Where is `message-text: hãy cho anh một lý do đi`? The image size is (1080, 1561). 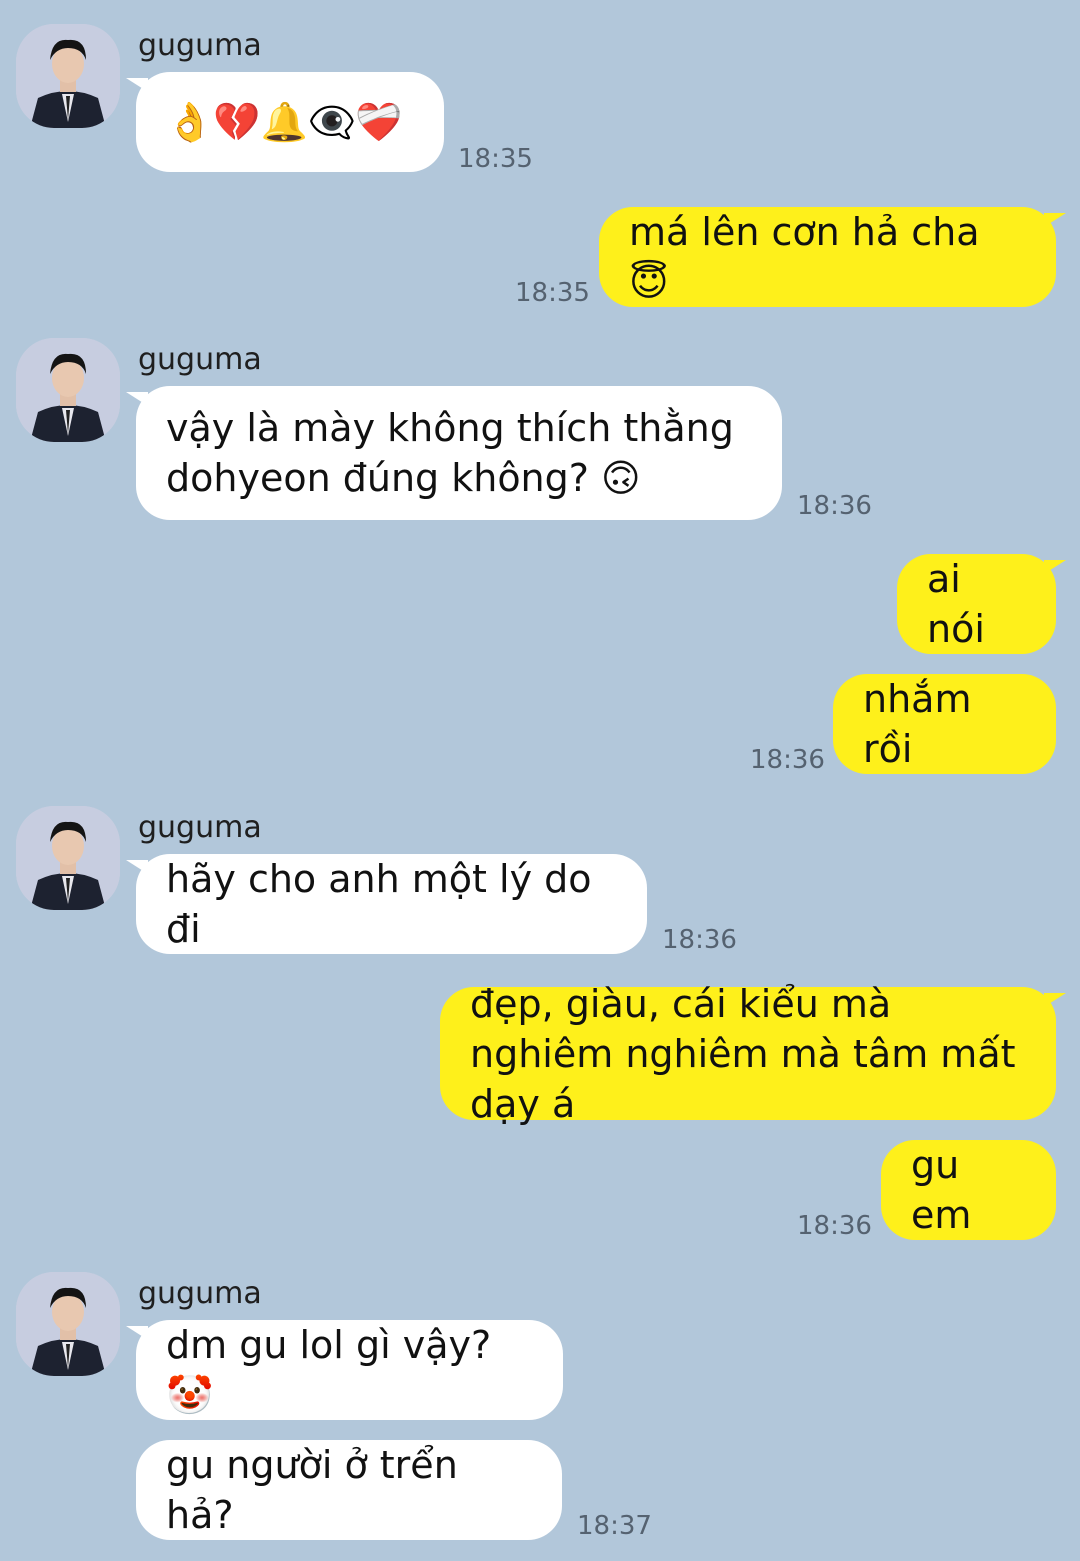
message-text: hãy cho anh một lý do đi is located at coordinates (379, 904).